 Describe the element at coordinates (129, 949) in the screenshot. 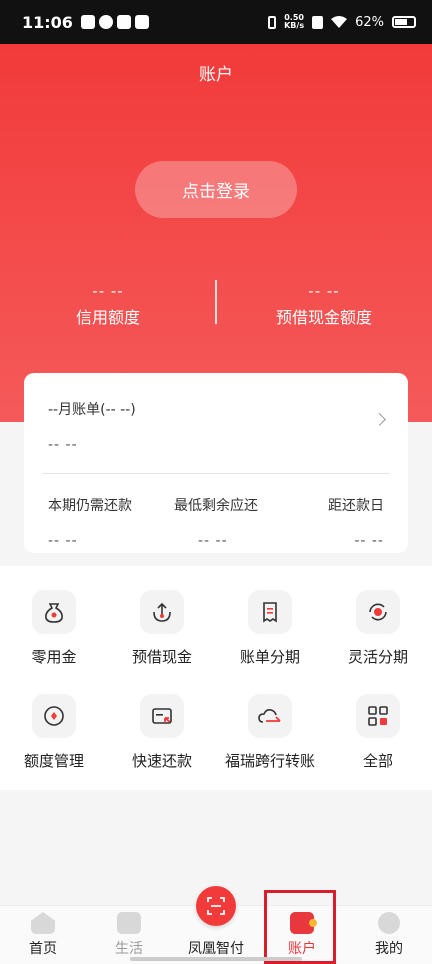

I see `tab-label: 生活` at that location.